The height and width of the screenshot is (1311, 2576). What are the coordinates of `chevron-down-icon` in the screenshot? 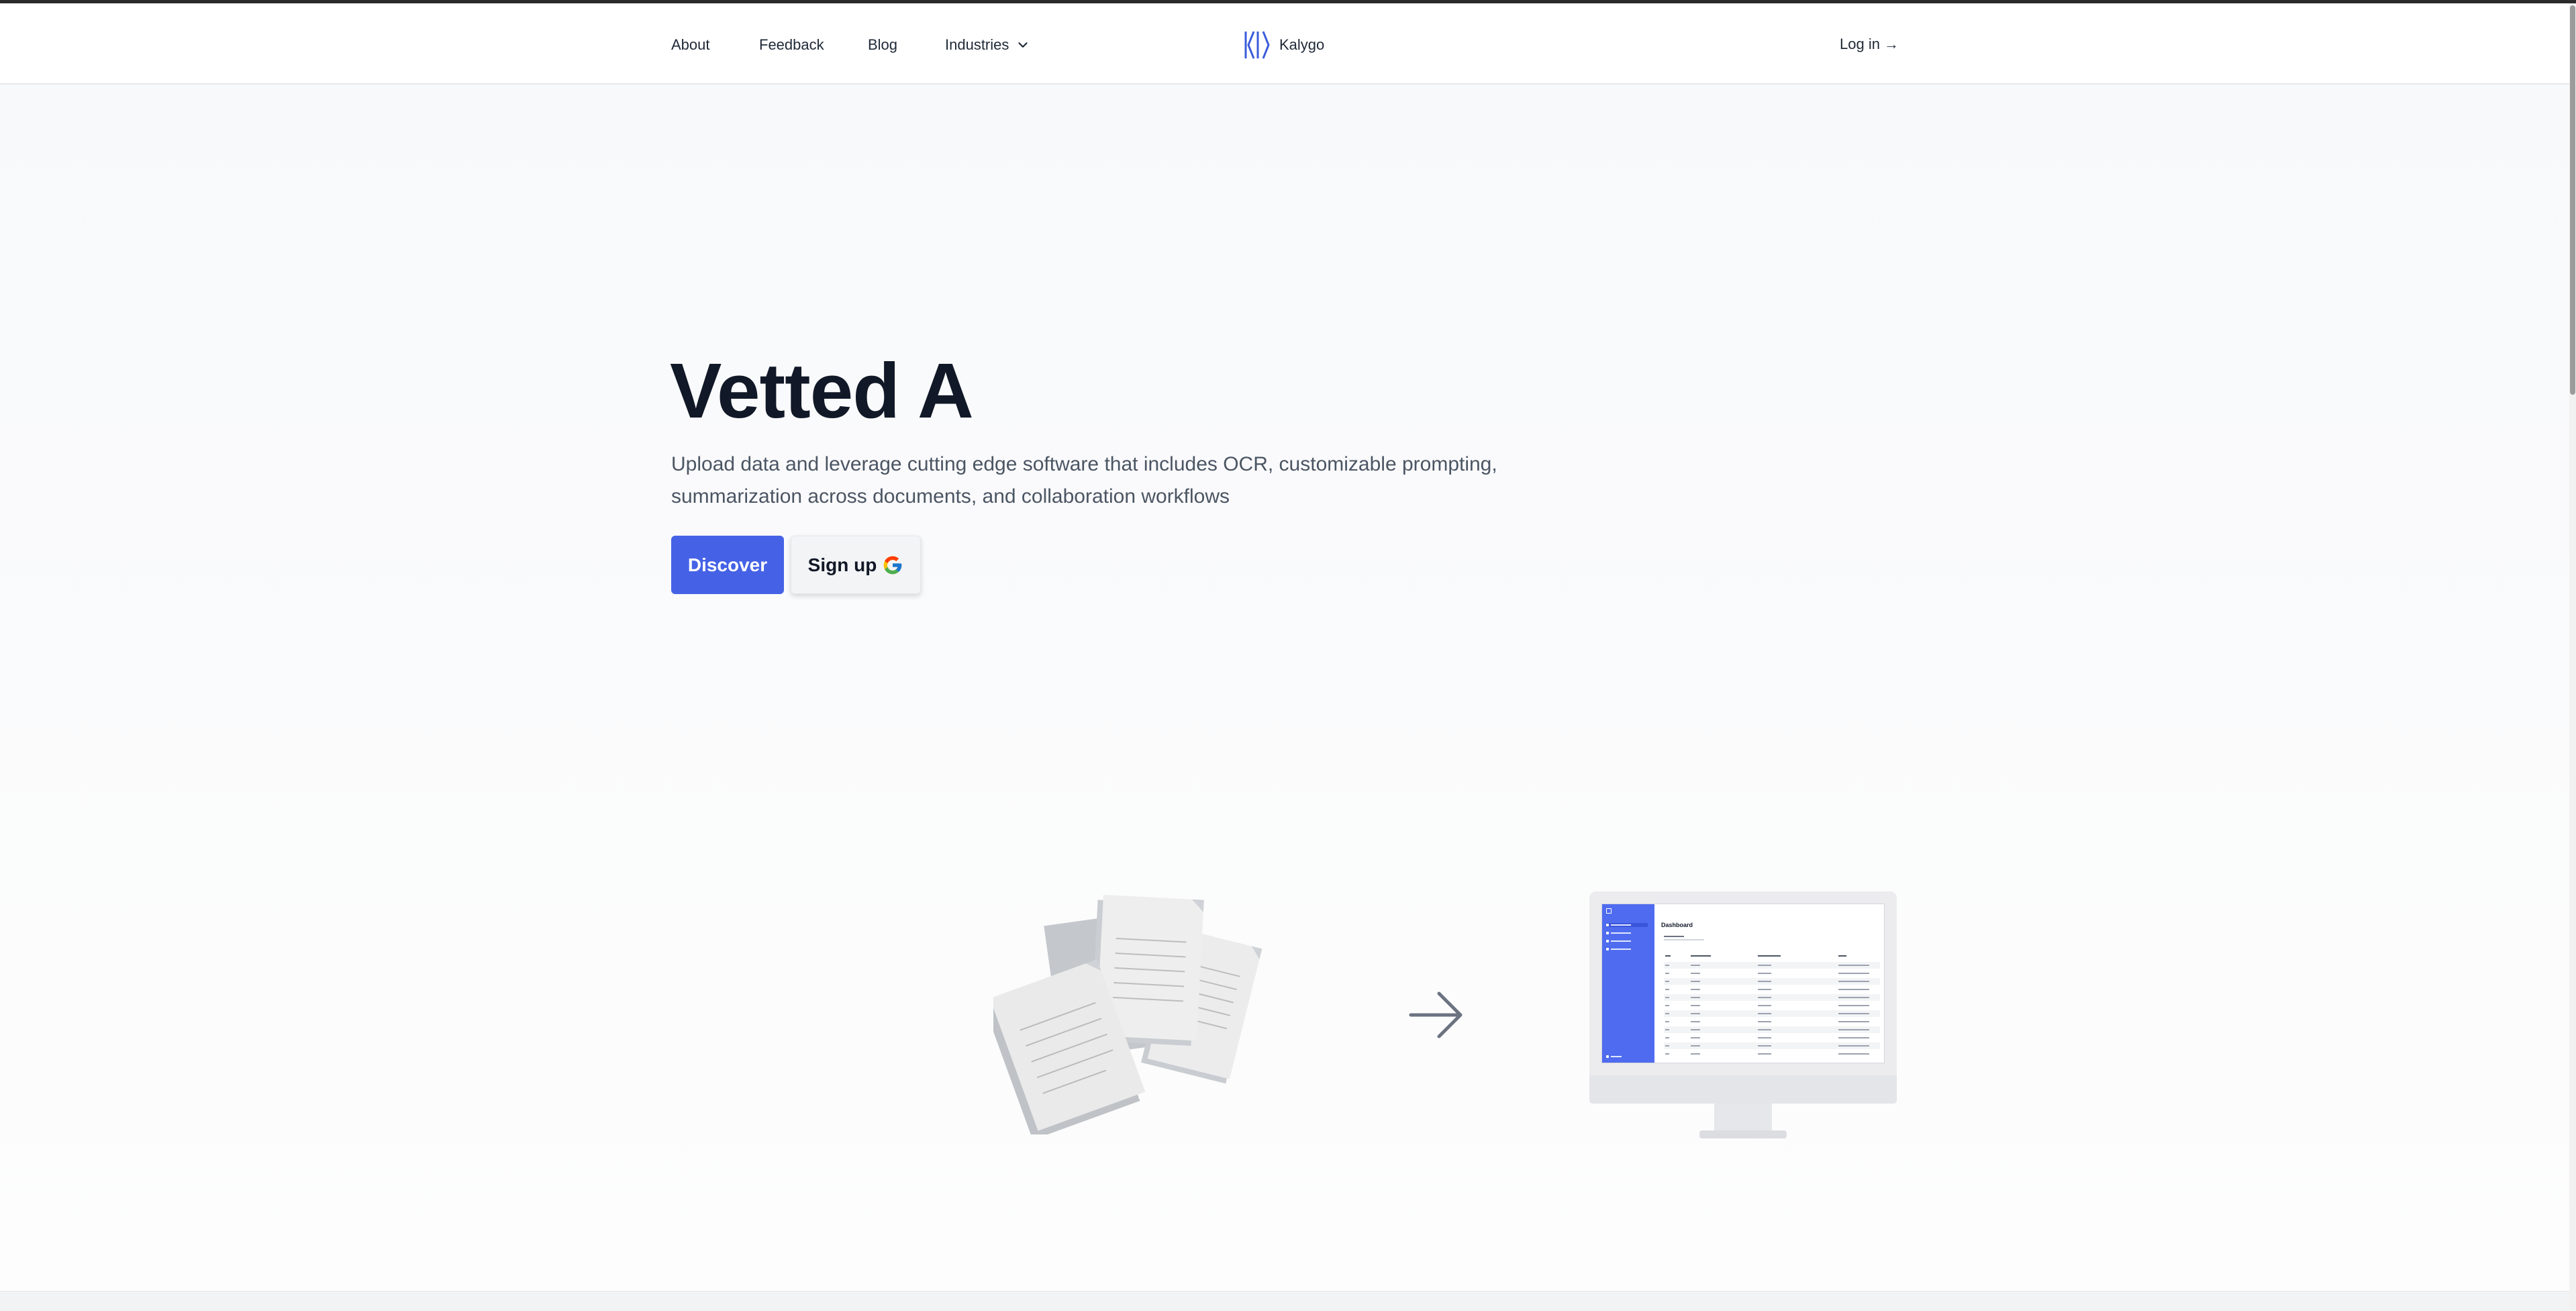 It's located at (1023, 45).